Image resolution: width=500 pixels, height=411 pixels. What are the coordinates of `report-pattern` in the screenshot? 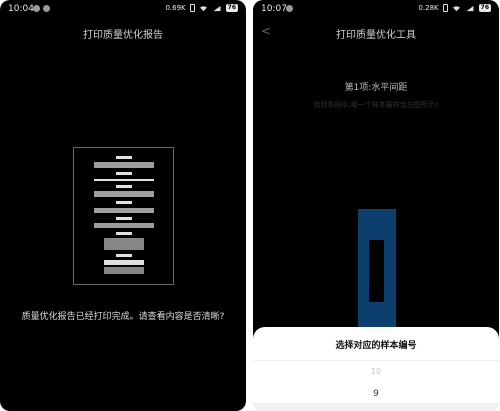 It's located at (124, 215).